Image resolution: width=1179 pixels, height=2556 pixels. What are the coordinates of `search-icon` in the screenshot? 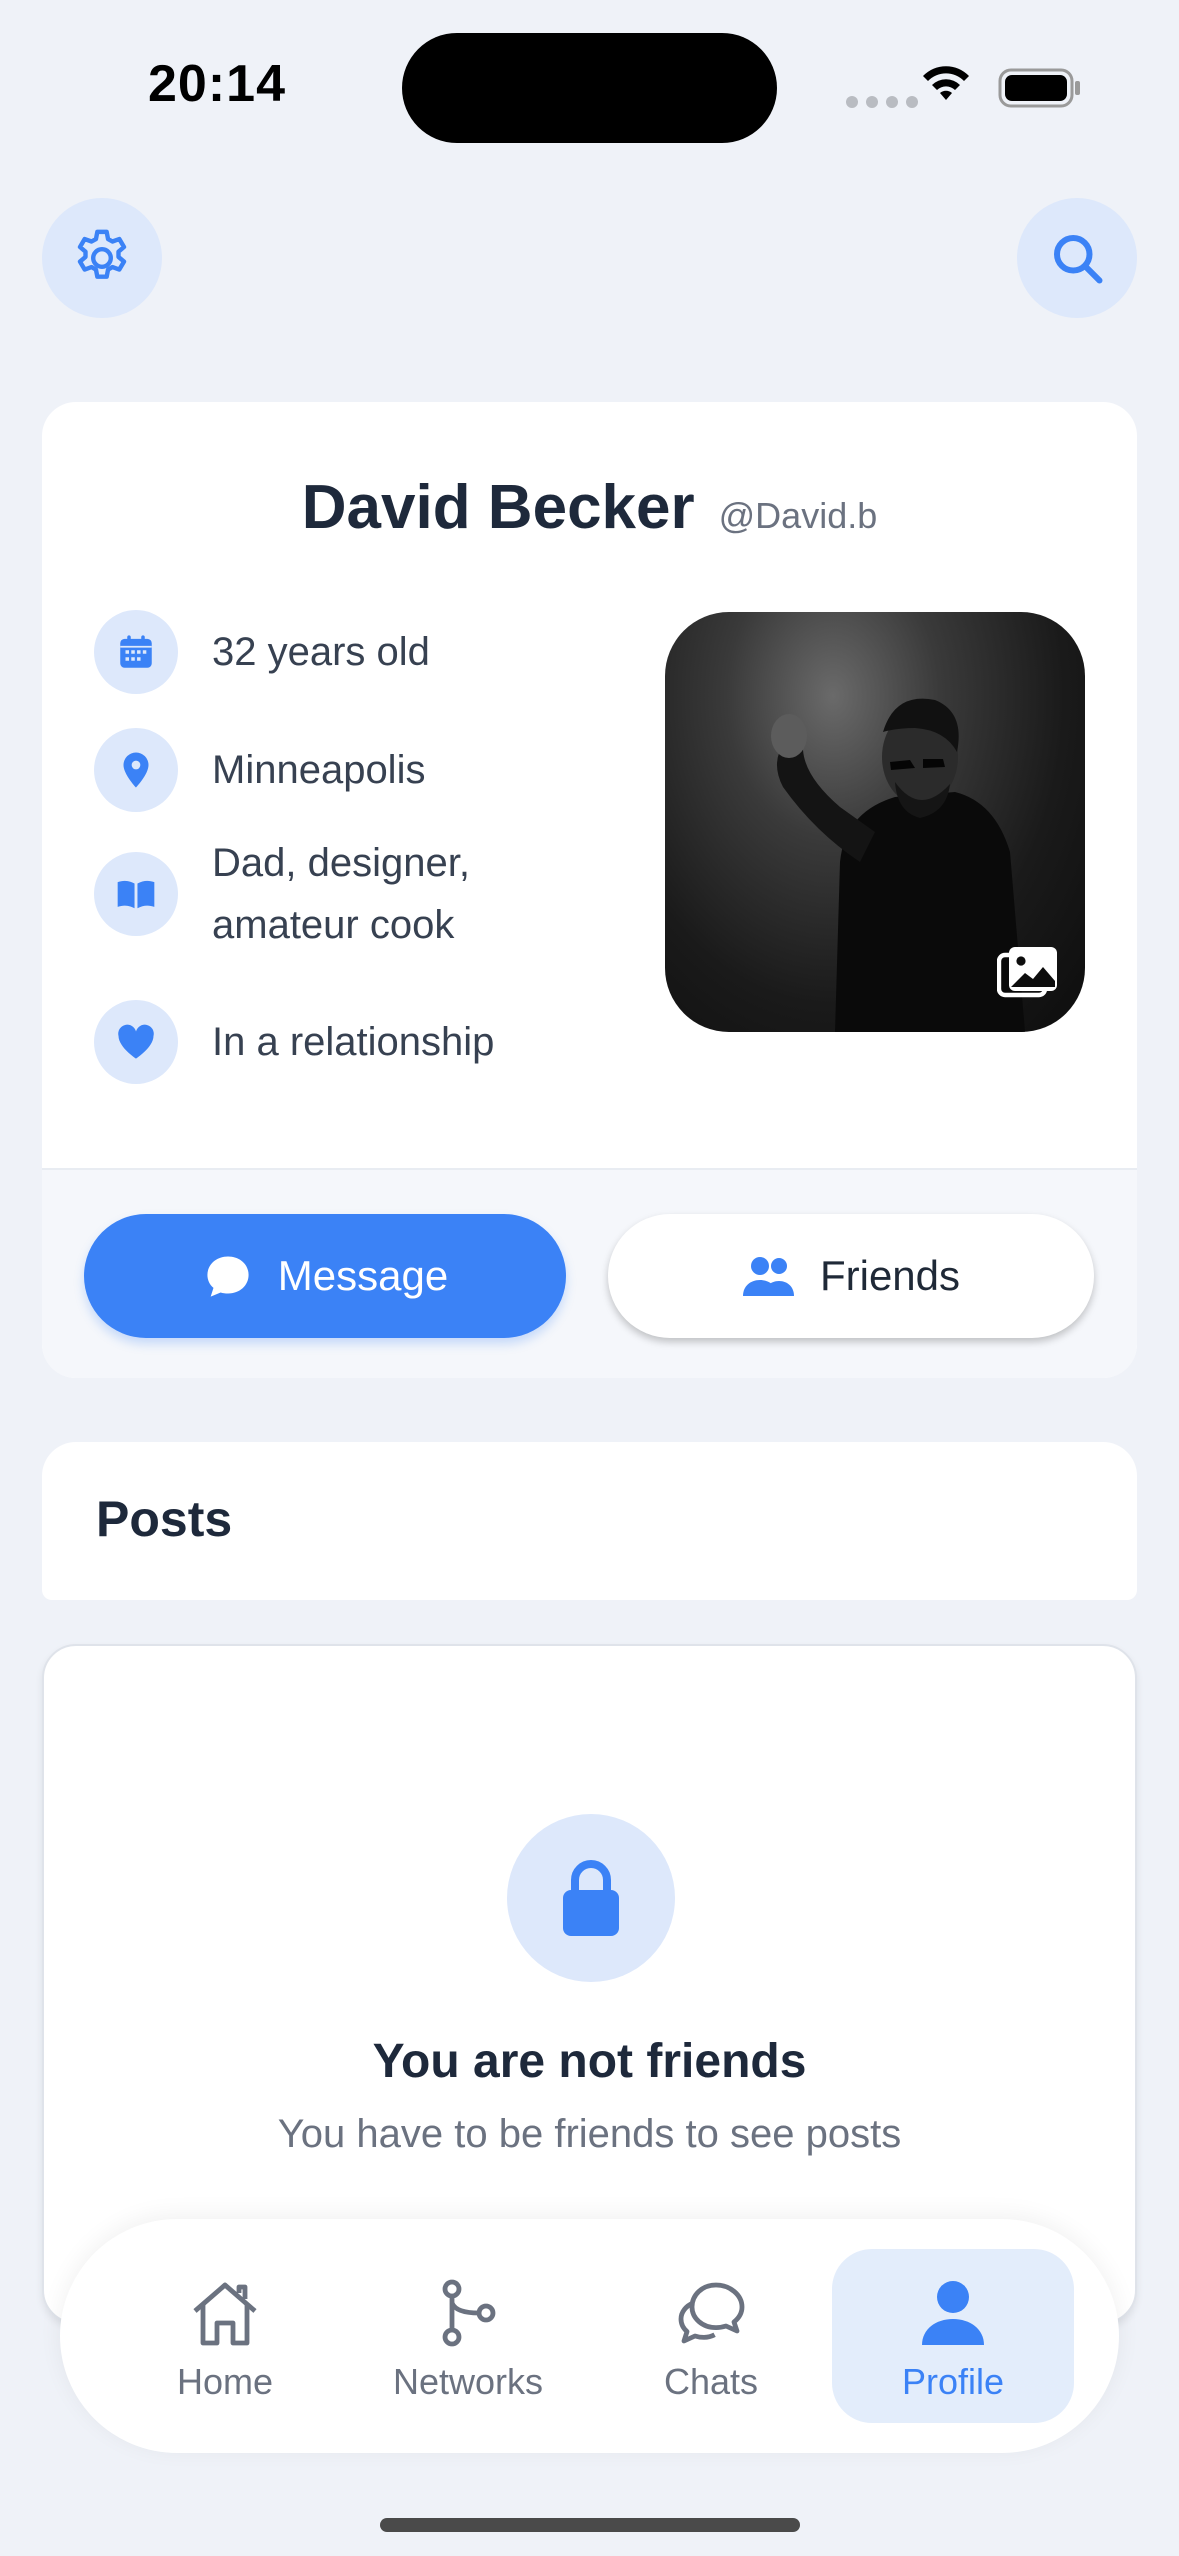 It's located at (1078, 259).